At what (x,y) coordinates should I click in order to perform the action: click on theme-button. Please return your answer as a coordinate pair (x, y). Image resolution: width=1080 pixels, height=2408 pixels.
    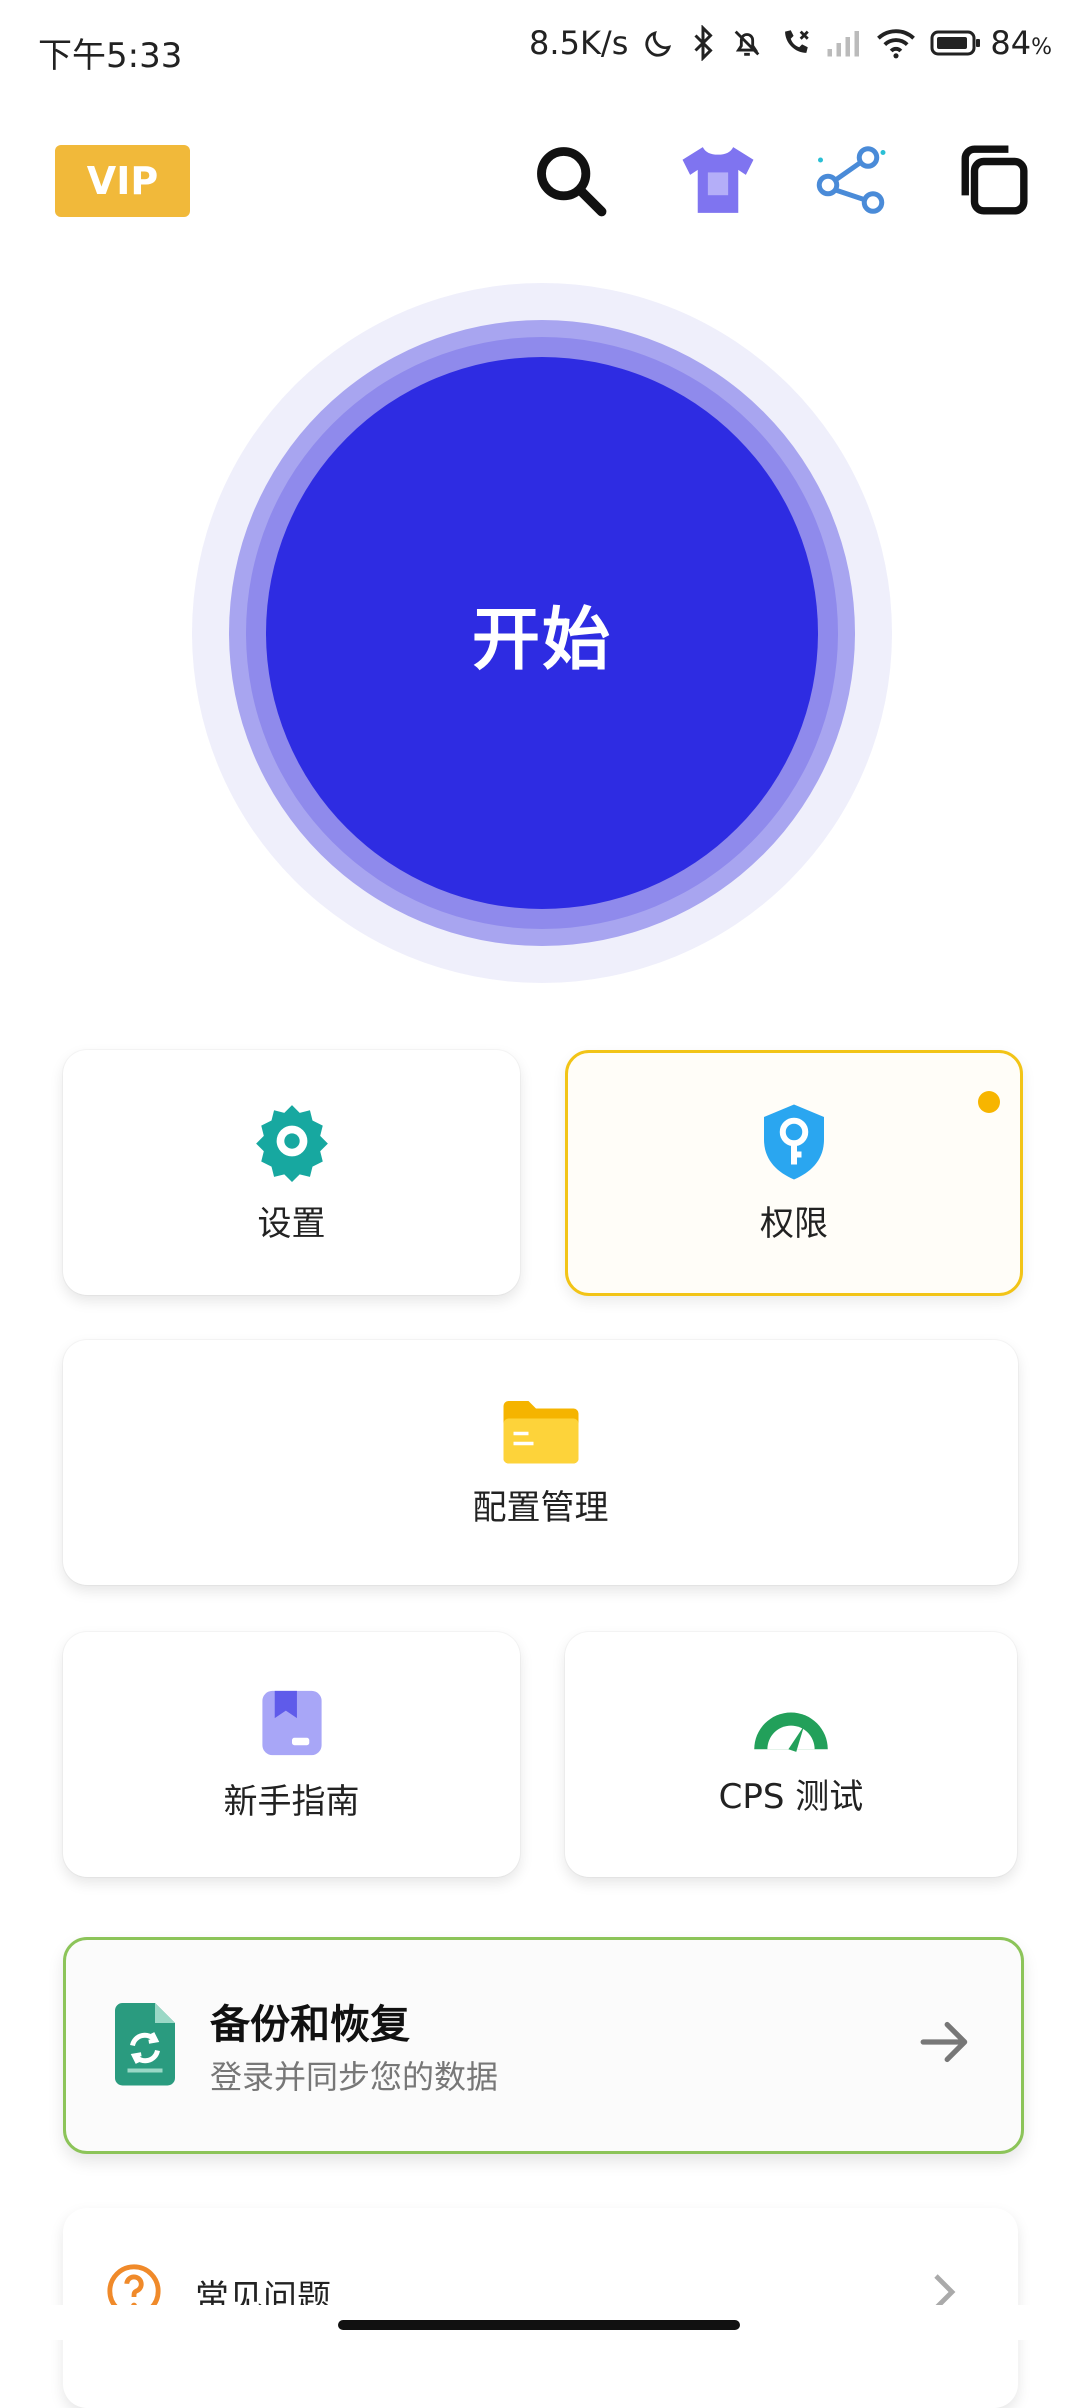
    Looking at the image, I should click on (718, 180).